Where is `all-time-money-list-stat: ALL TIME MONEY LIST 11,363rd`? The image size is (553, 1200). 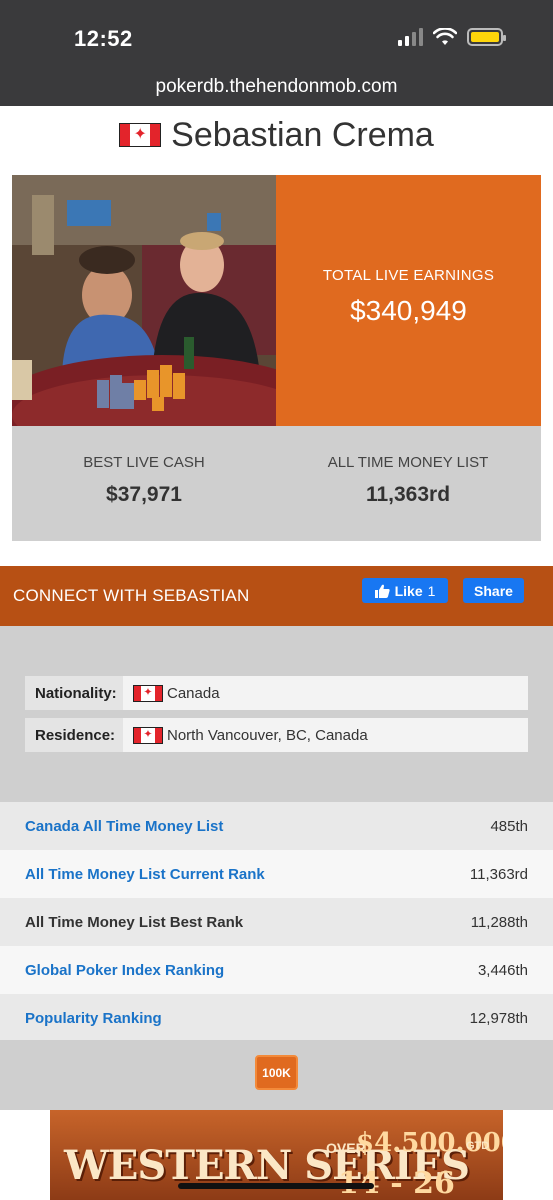 all-time-money-list-stat: ALL TIME MONEY LIST 11,363rd is located at coordinates (408, 483).